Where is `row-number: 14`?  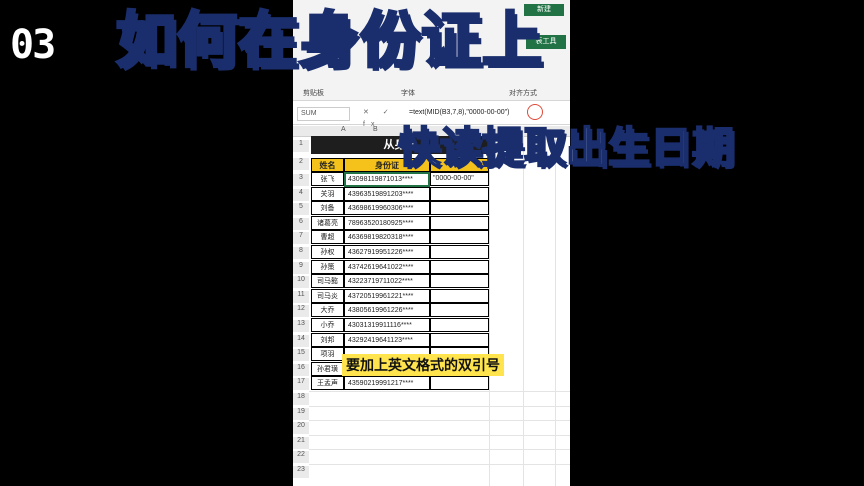
row-number: 14 is located at coordinates (301, 340).